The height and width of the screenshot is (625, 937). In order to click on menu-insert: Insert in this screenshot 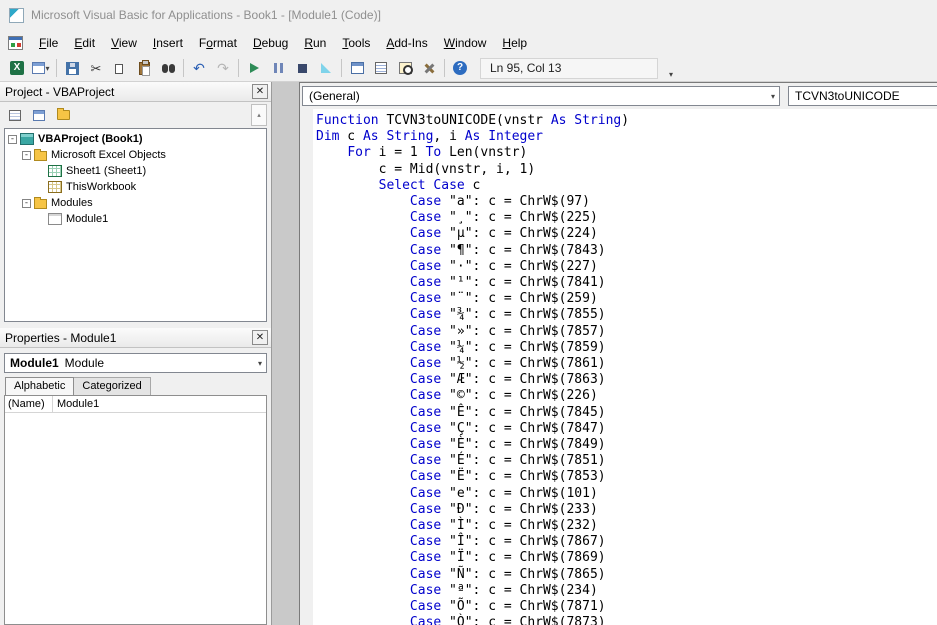, I will do `click(168, 43)`.